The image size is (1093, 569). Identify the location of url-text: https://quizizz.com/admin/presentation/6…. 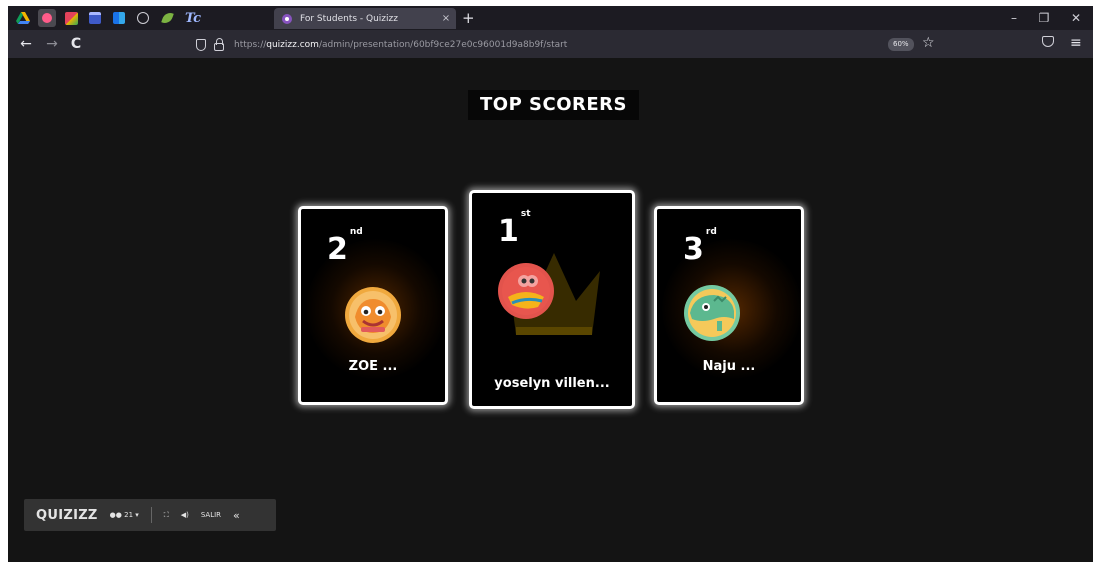
(401, 44).